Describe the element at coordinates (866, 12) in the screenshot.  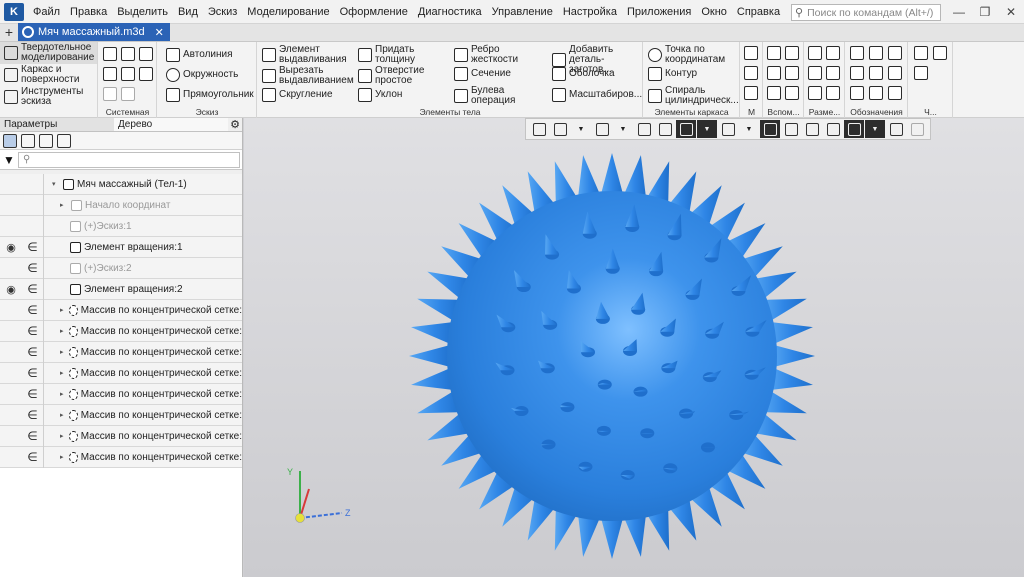
I see `command-search-input: ⚲ Поиск по командам (Alt+/)` at that location.